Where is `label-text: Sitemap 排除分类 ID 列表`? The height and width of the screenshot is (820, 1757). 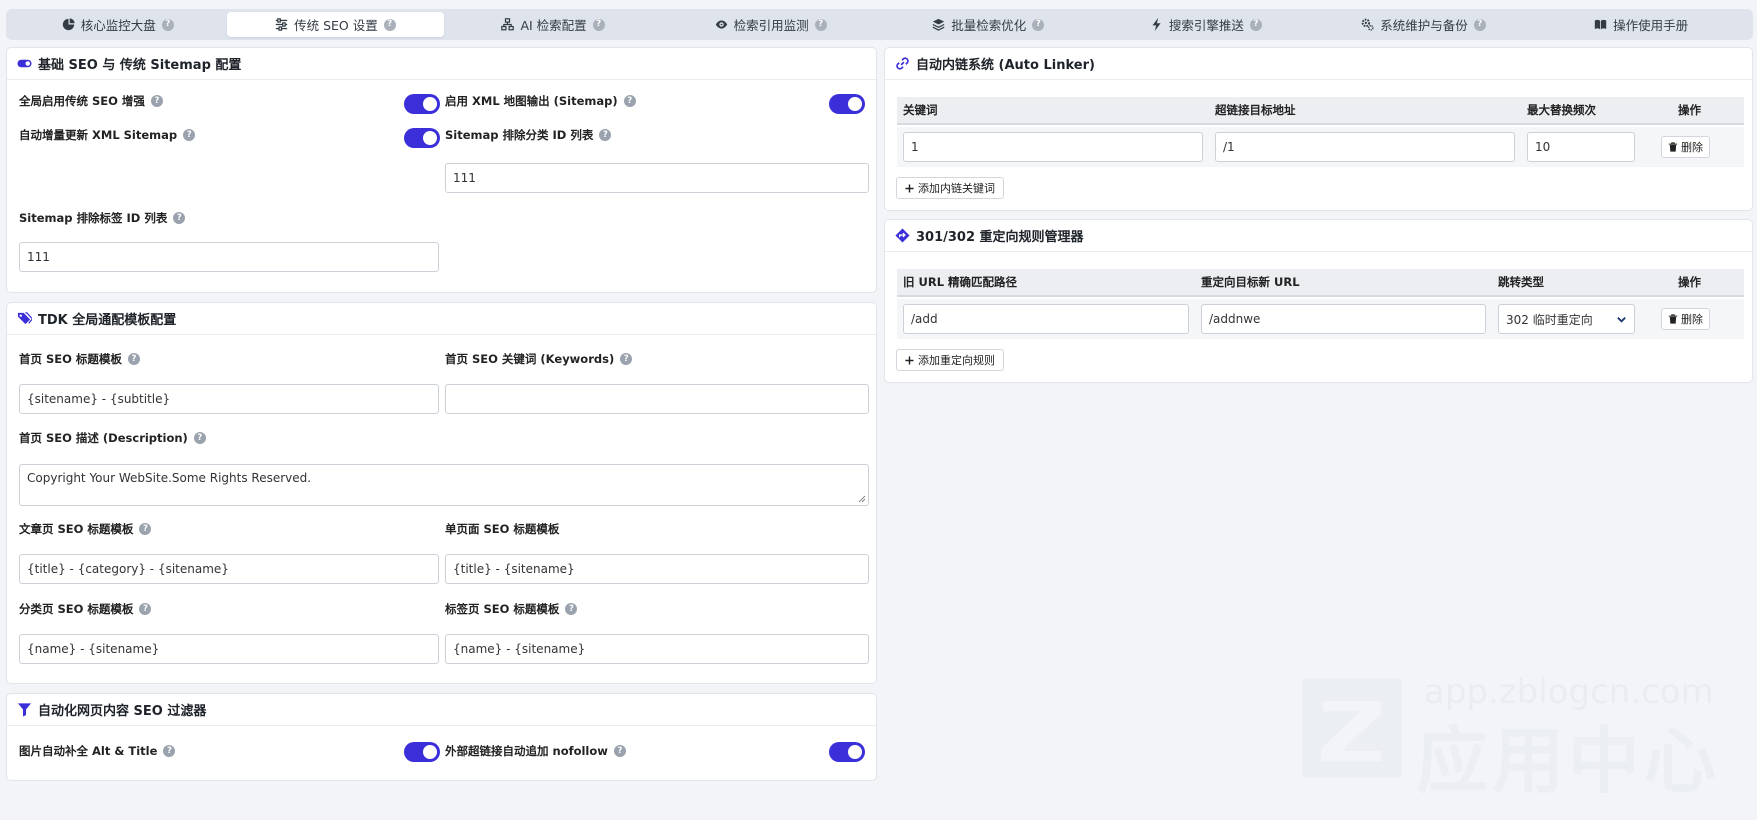 label-text: Sitemap 排除分类 ID 列表 is located at coordinates (519, 135).